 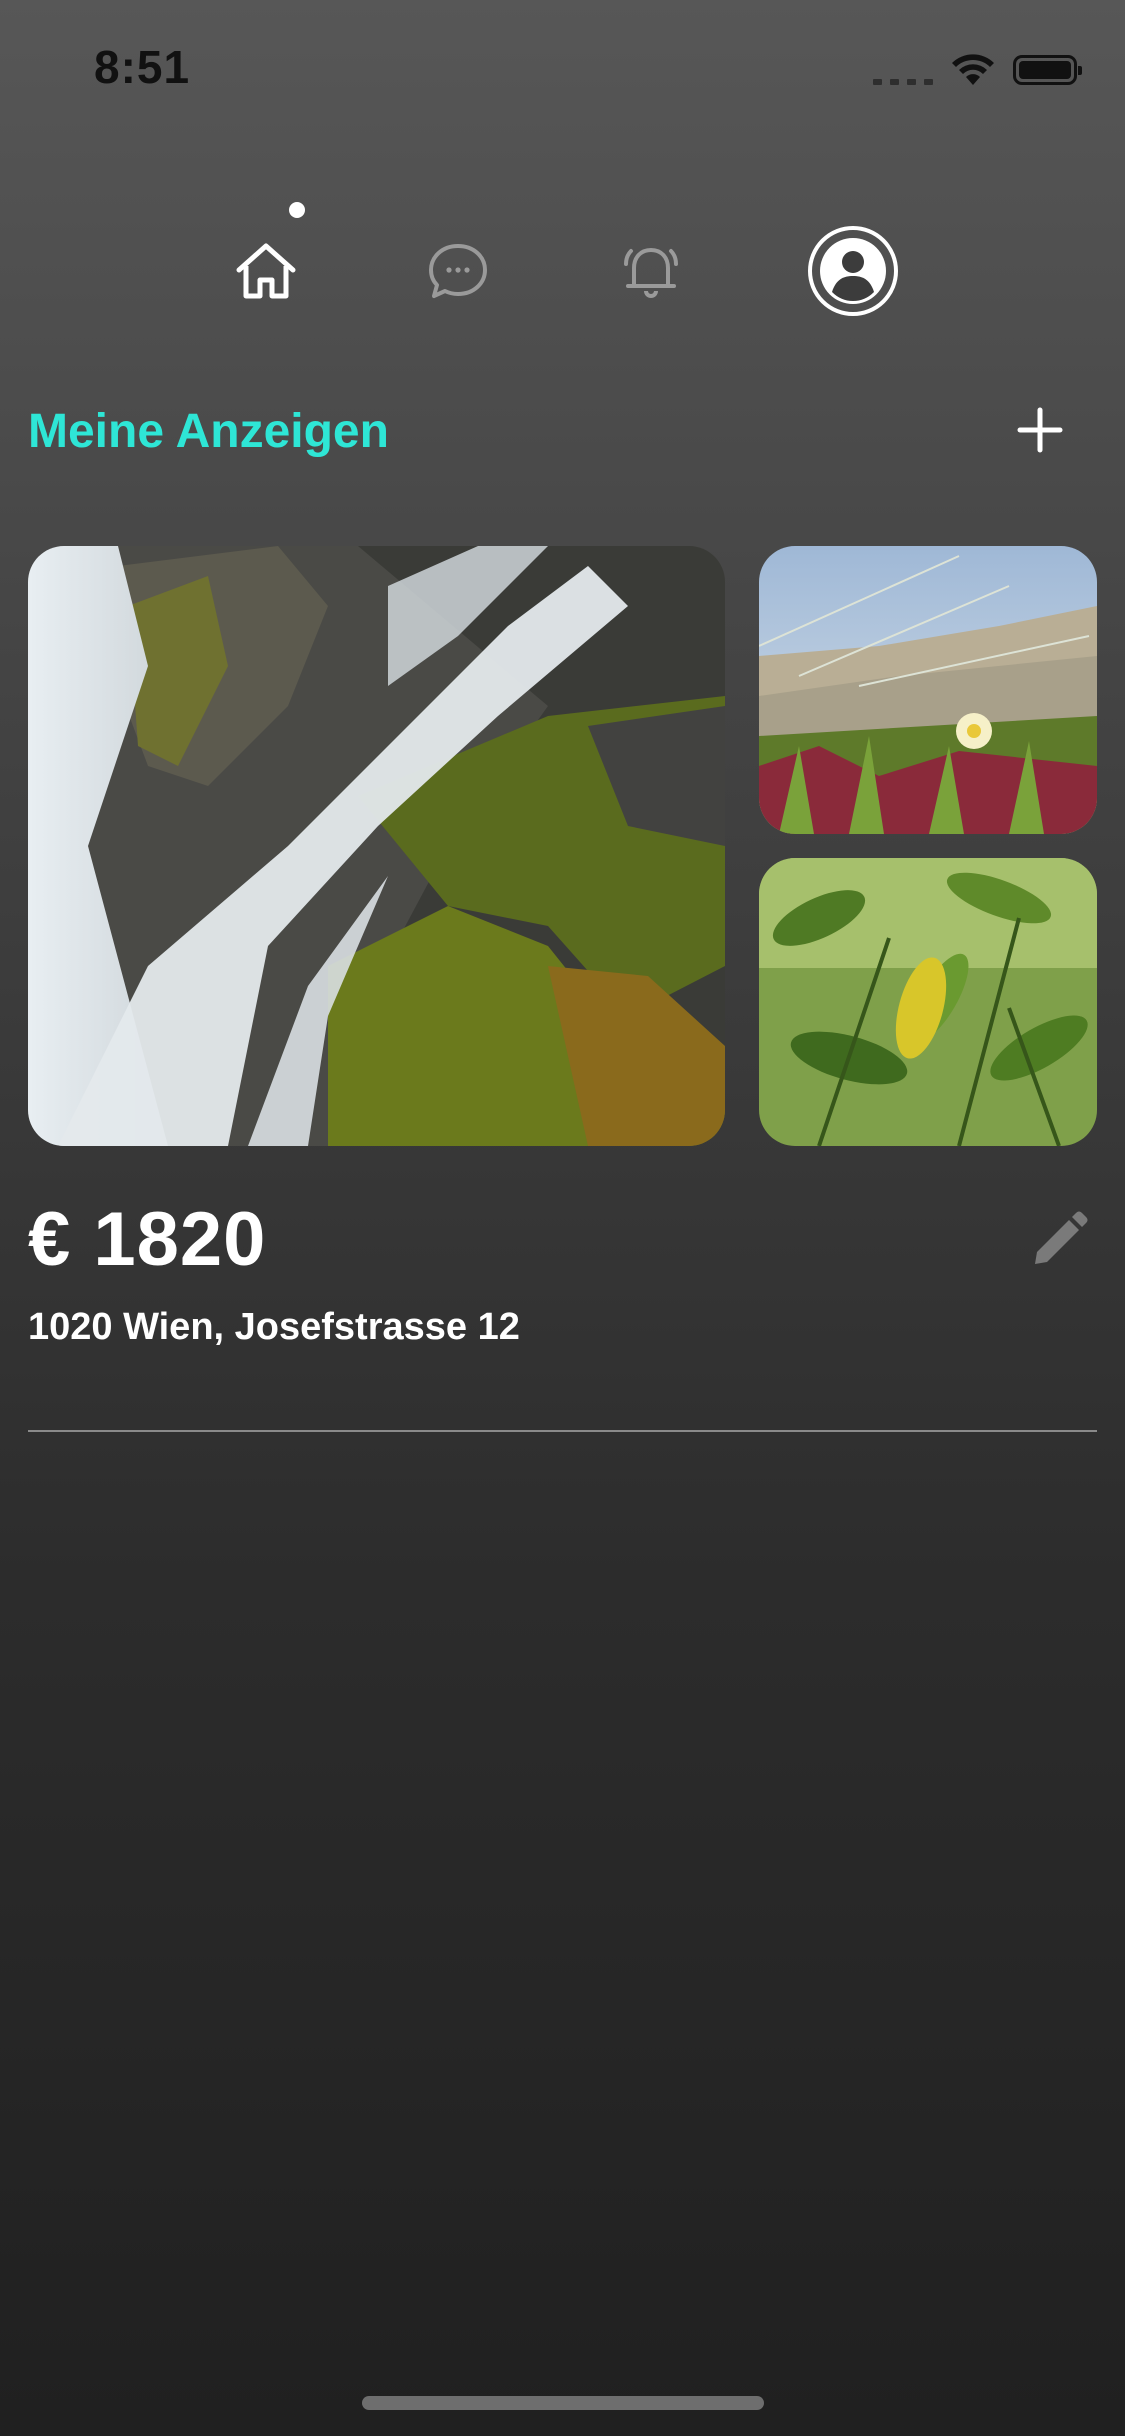 What do you see at coordinates (562, 1431) in the screenshot?
I see `divider` at bounding box center [562, 1431].